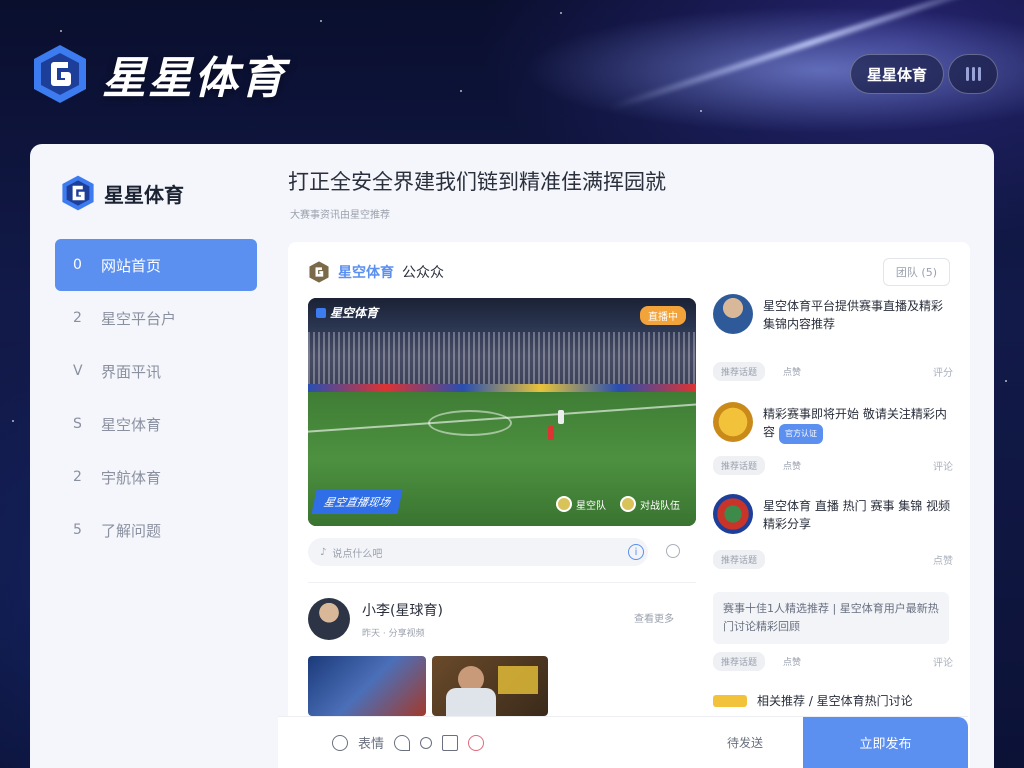  What do you see at coordinates (518, 680) in the screenshot?
I see `sign-board` at bounding box center [518, 680].